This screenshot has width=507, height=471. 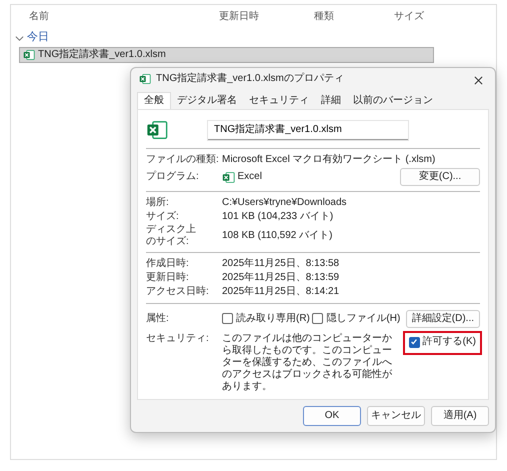 I want to click on field-label: 属性:, so click(x=158, y=318).